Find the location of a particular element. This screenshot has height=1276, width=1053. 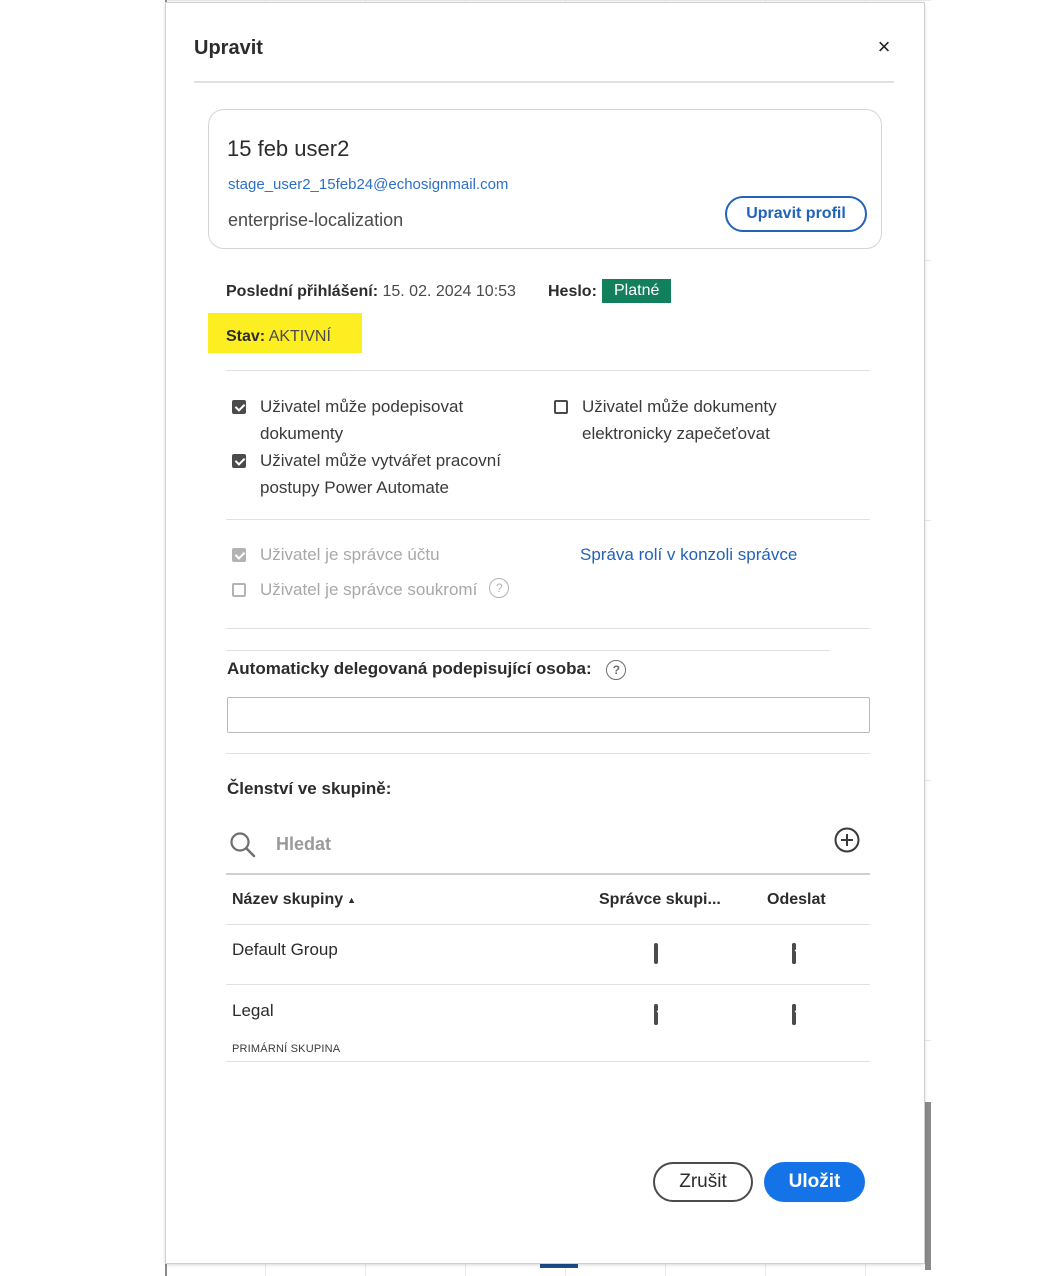

group-row-name: Default Group is located at coordinates (285, 949).